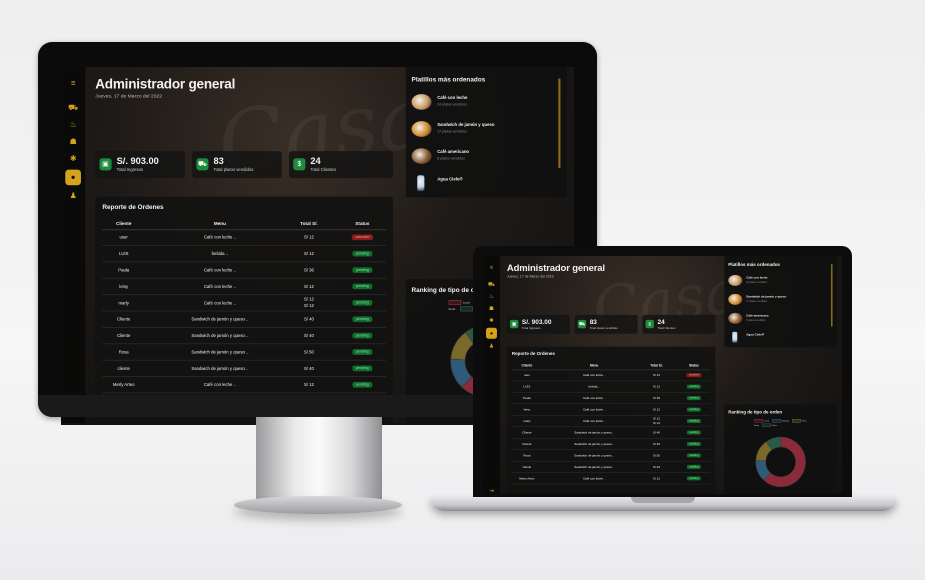  What do you see at coordinates (244, 225) in the screenshot?
I see `table-header: Cliente Menu Total S/. Status` at bounding box center [244, 225].